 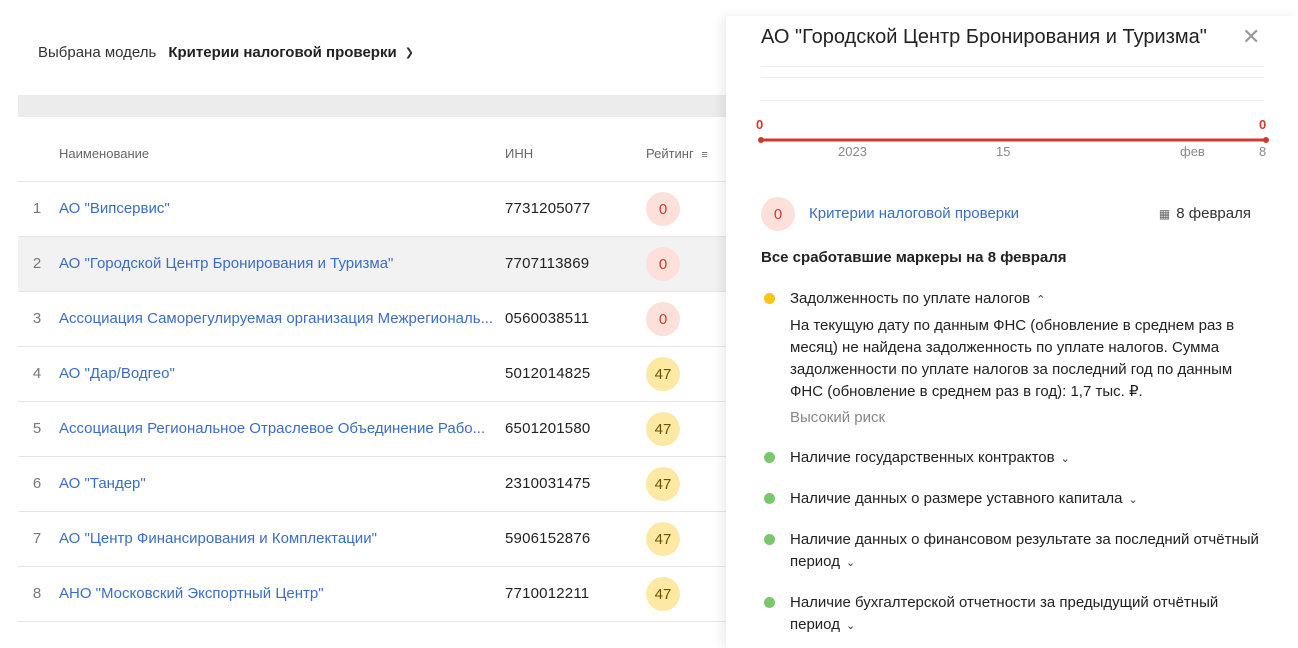 I want to click on x-tick-label: фев, so click(x=1192, y=151).